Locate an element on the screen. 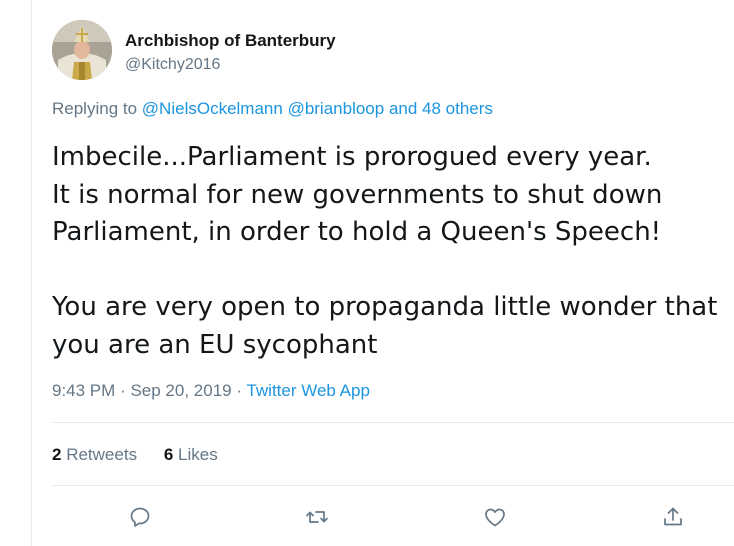  author-handle: @Kitchy2016 is located at coordinates (172, 65).